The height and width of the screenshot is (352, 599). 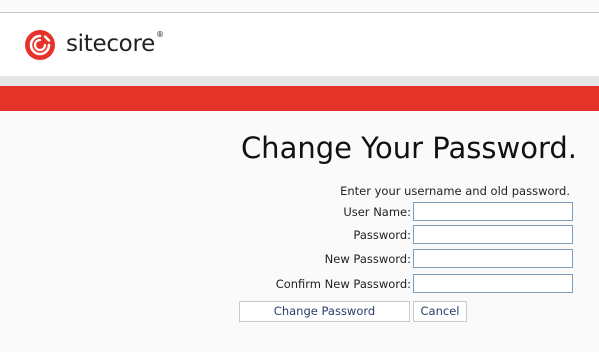 I want to click on confirm-password-input, so click(x=493, y=283).